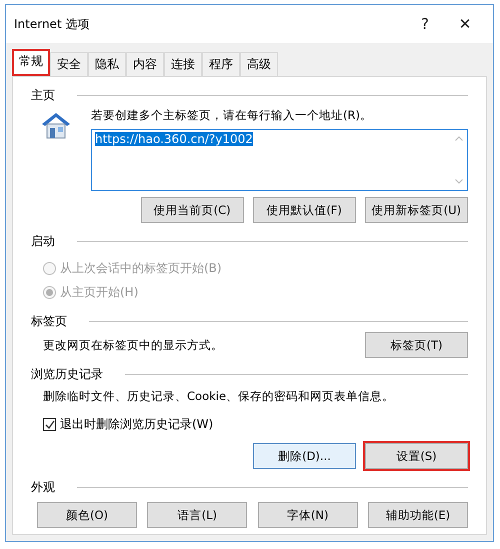  What do you see at coordinates (133, 345) in the screenshot?
I see `description-text: 更改网页在标签页中的显示方式。` at bounding box center [133, 345].